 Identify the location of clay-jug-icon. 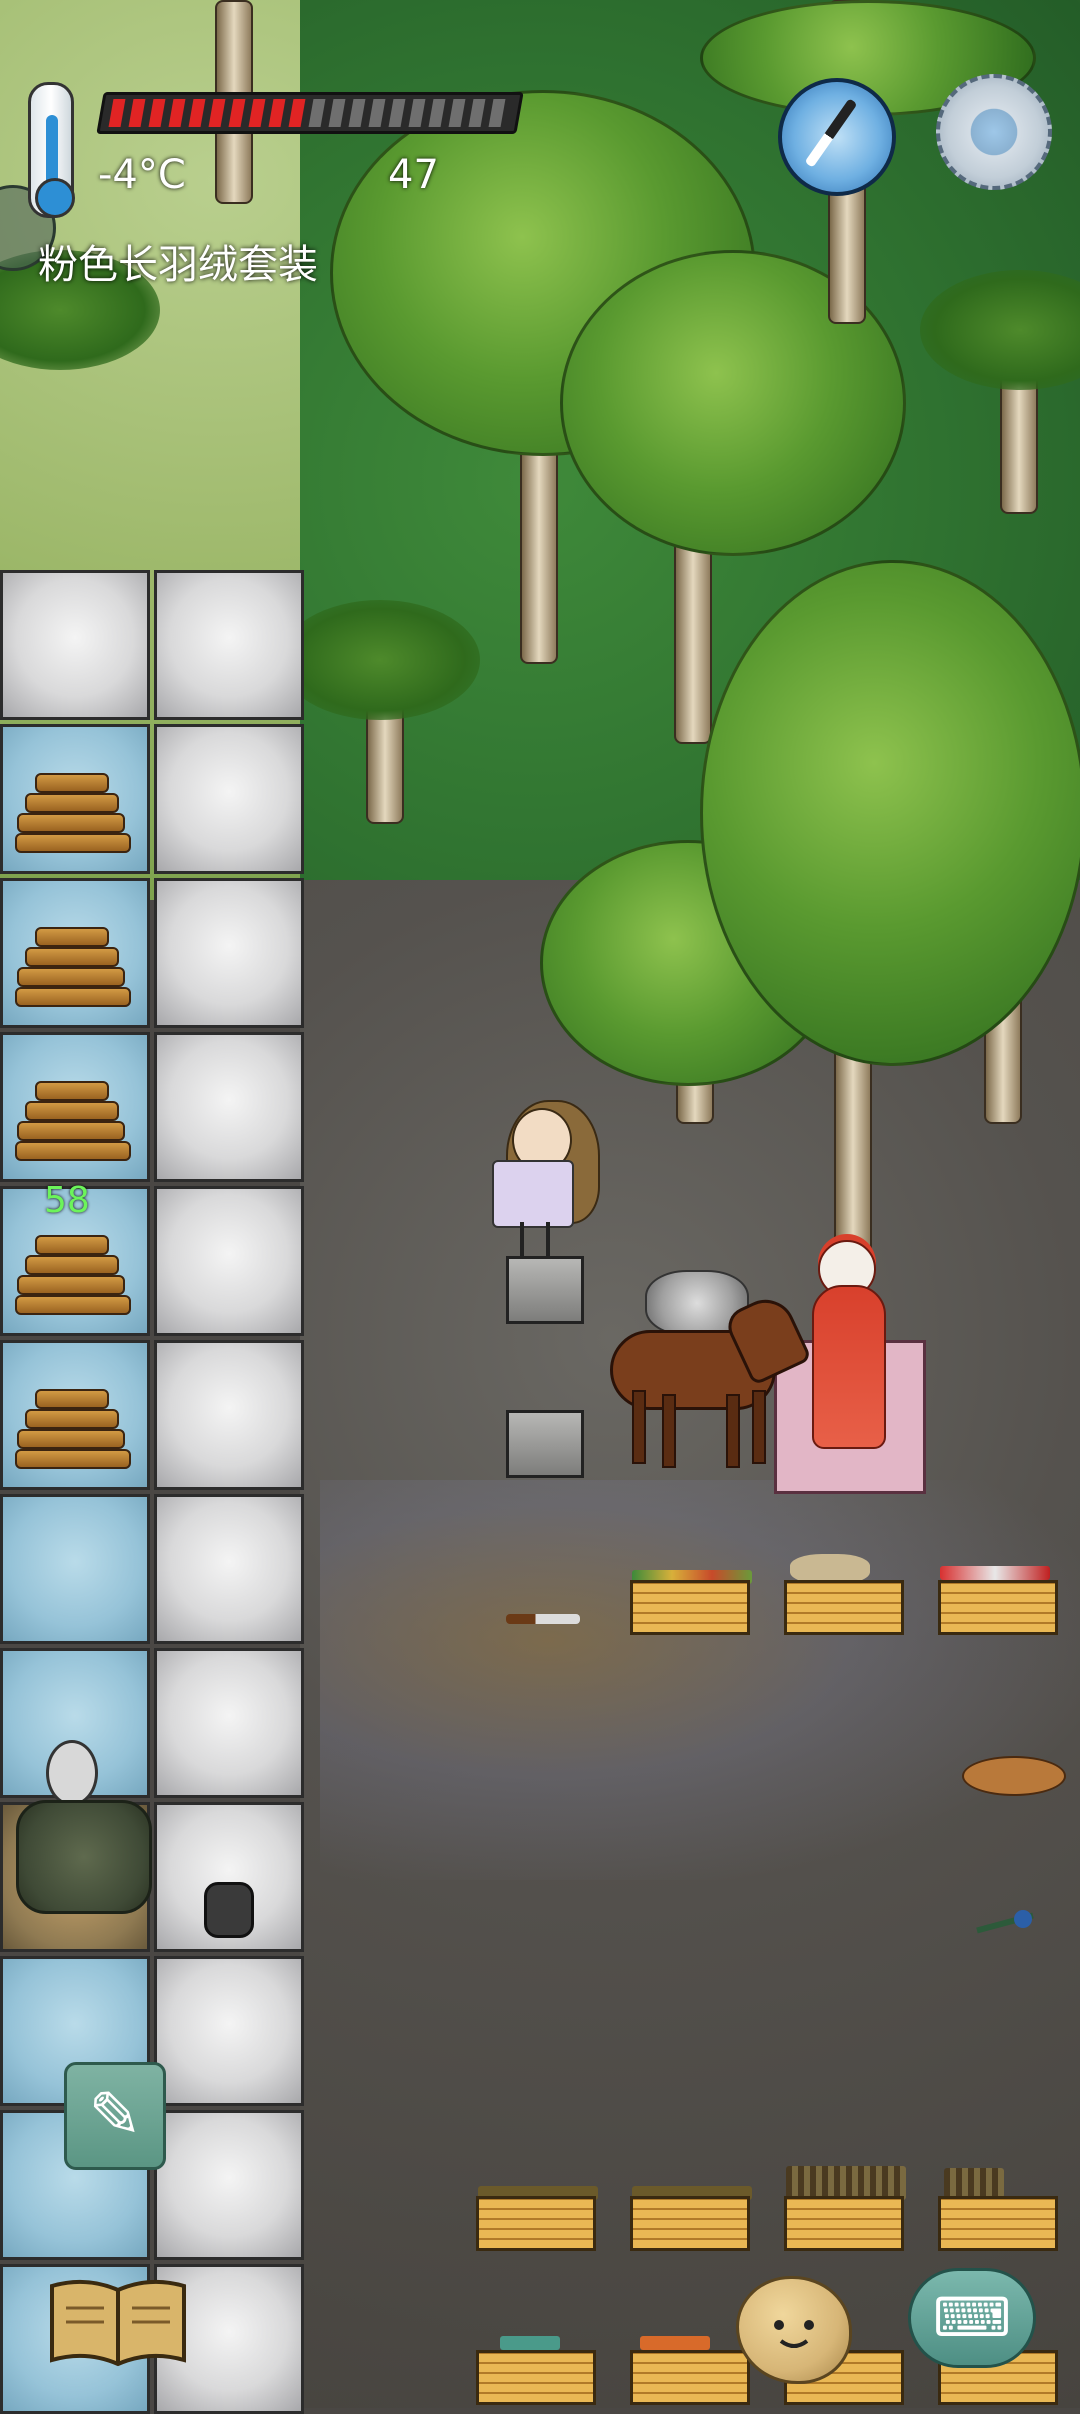
(229, 1910).